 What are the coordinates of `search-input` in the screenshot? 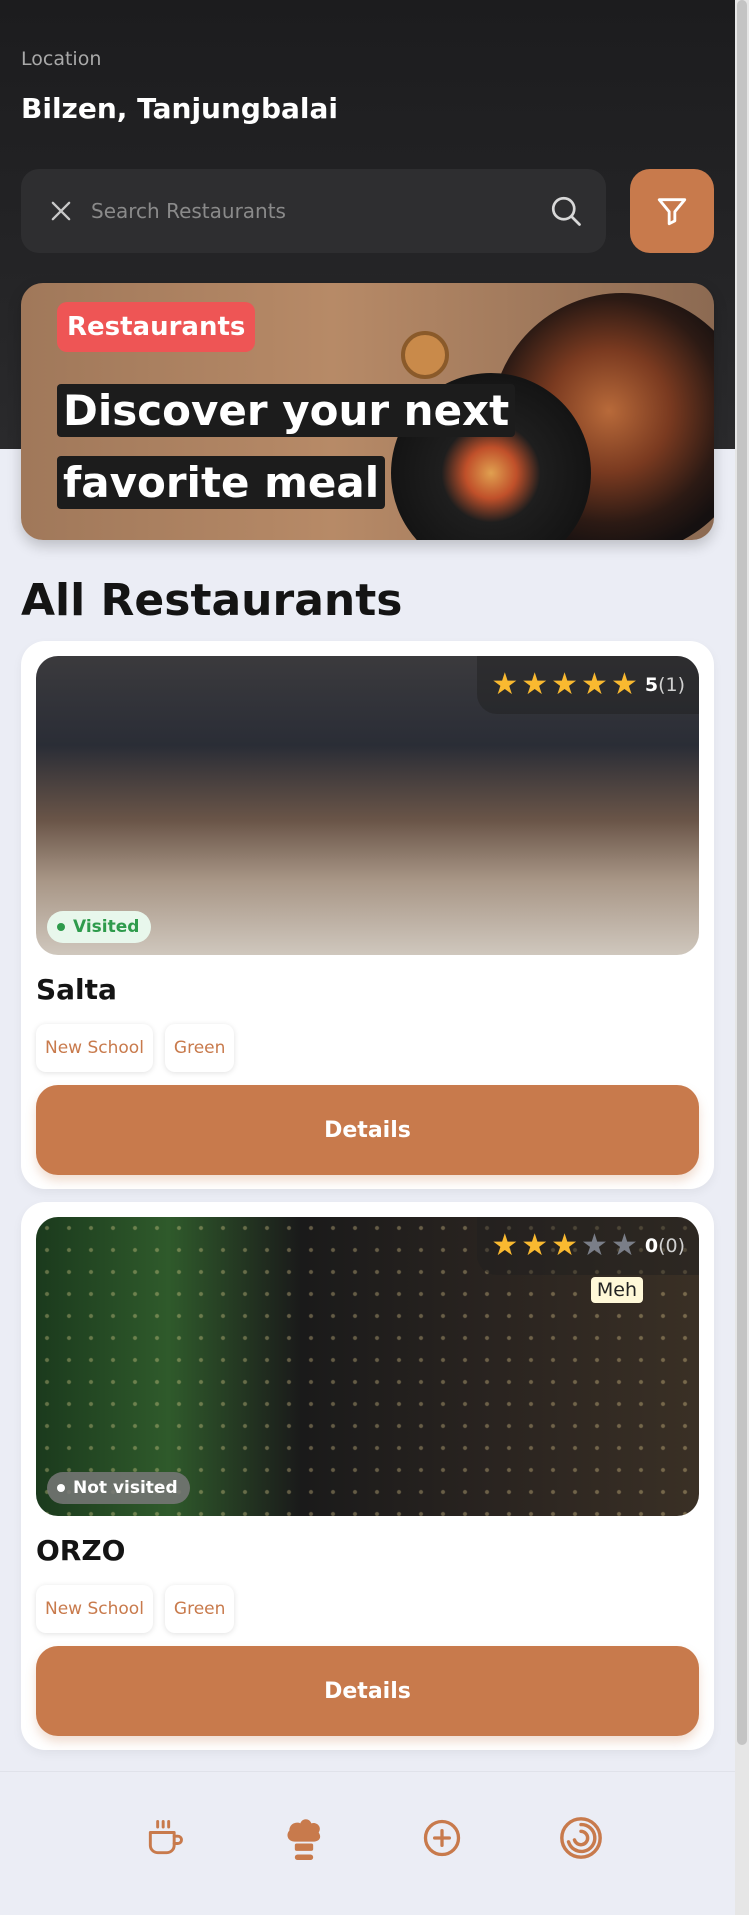 It's located at (311, 211).